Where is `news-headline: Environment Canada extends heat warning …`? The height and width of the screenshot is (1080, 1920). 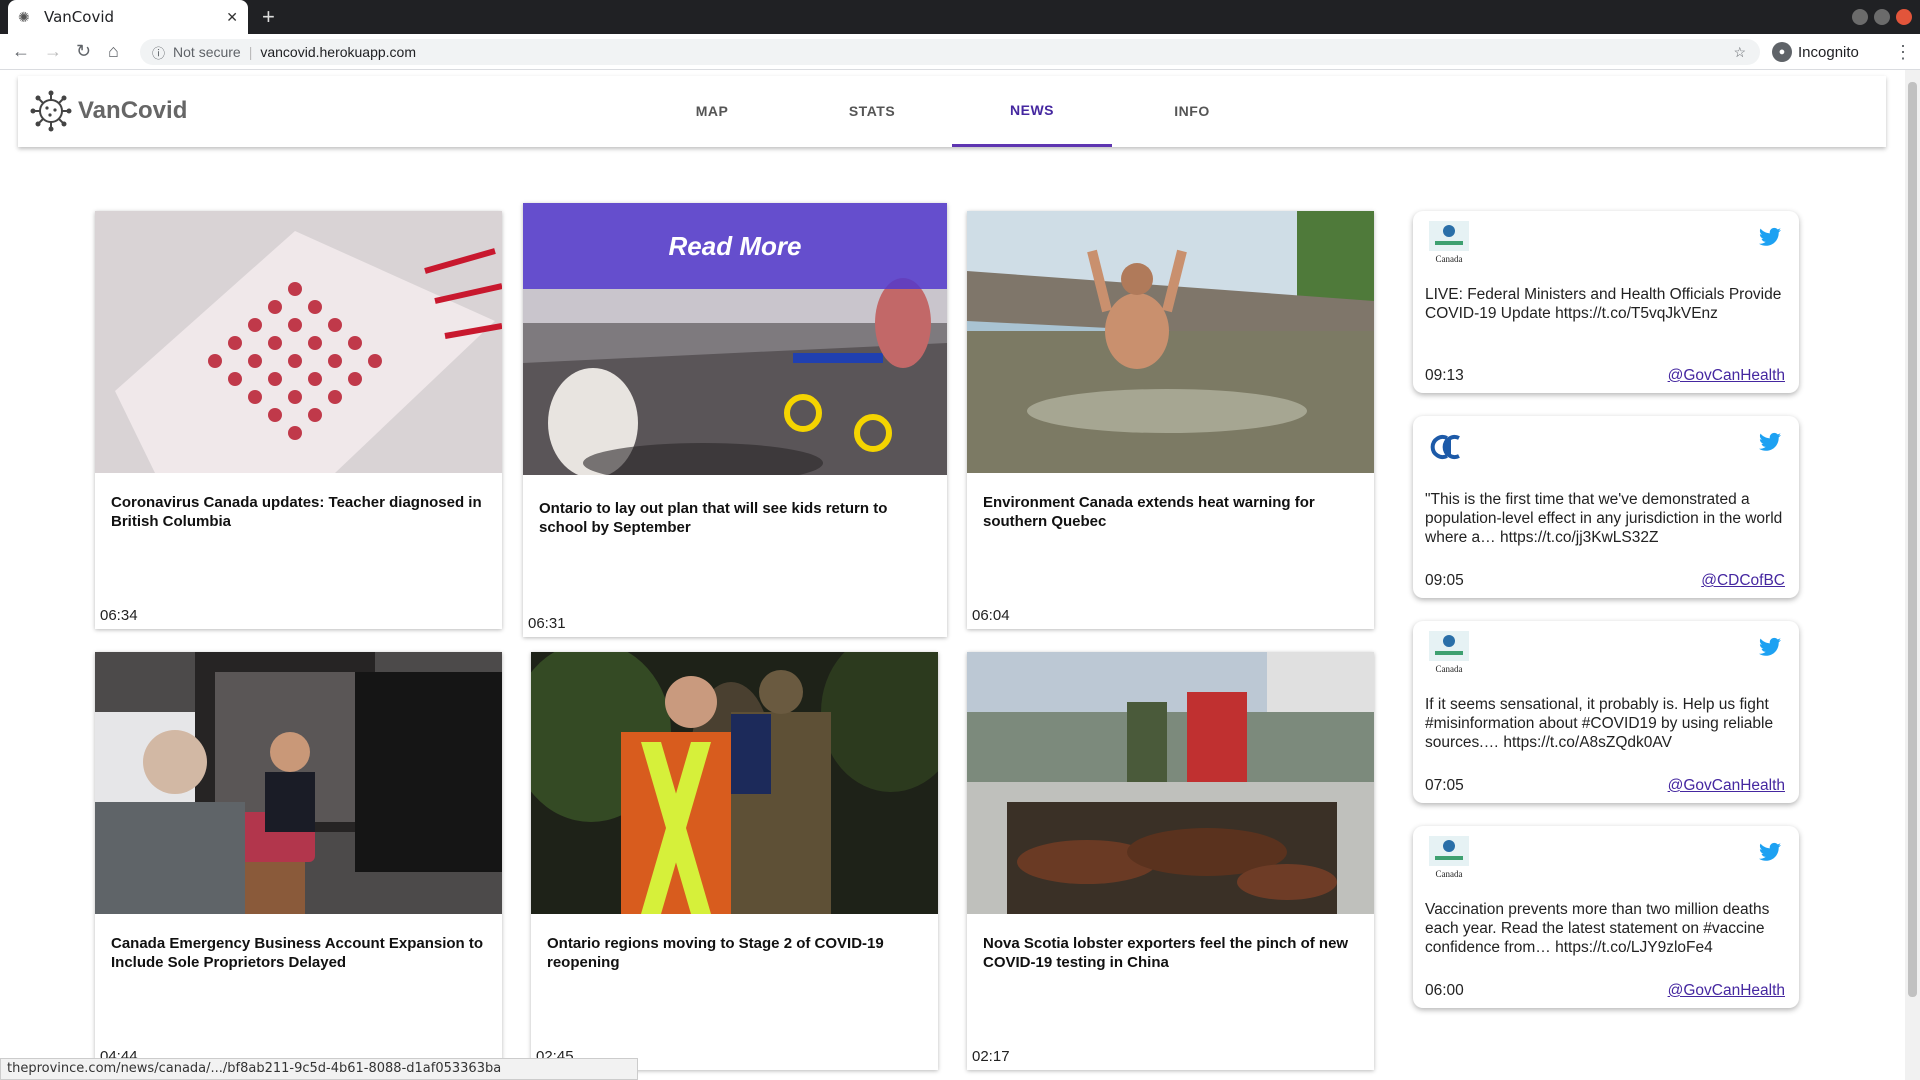 news-headline: Environment Canada extends heat warning … is located at coordinates (1149, 512).